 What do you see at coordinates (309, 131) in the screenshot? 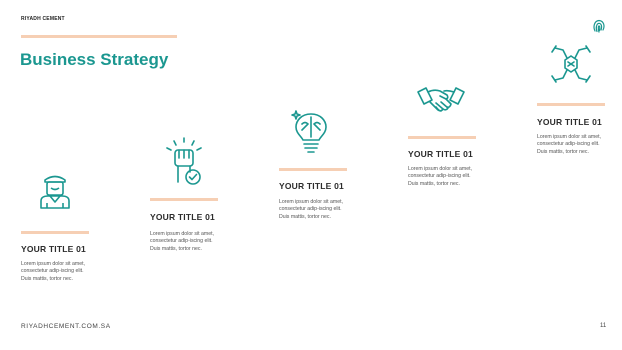
I see `brain-bulb-icon` at bounding box center [309, 131].